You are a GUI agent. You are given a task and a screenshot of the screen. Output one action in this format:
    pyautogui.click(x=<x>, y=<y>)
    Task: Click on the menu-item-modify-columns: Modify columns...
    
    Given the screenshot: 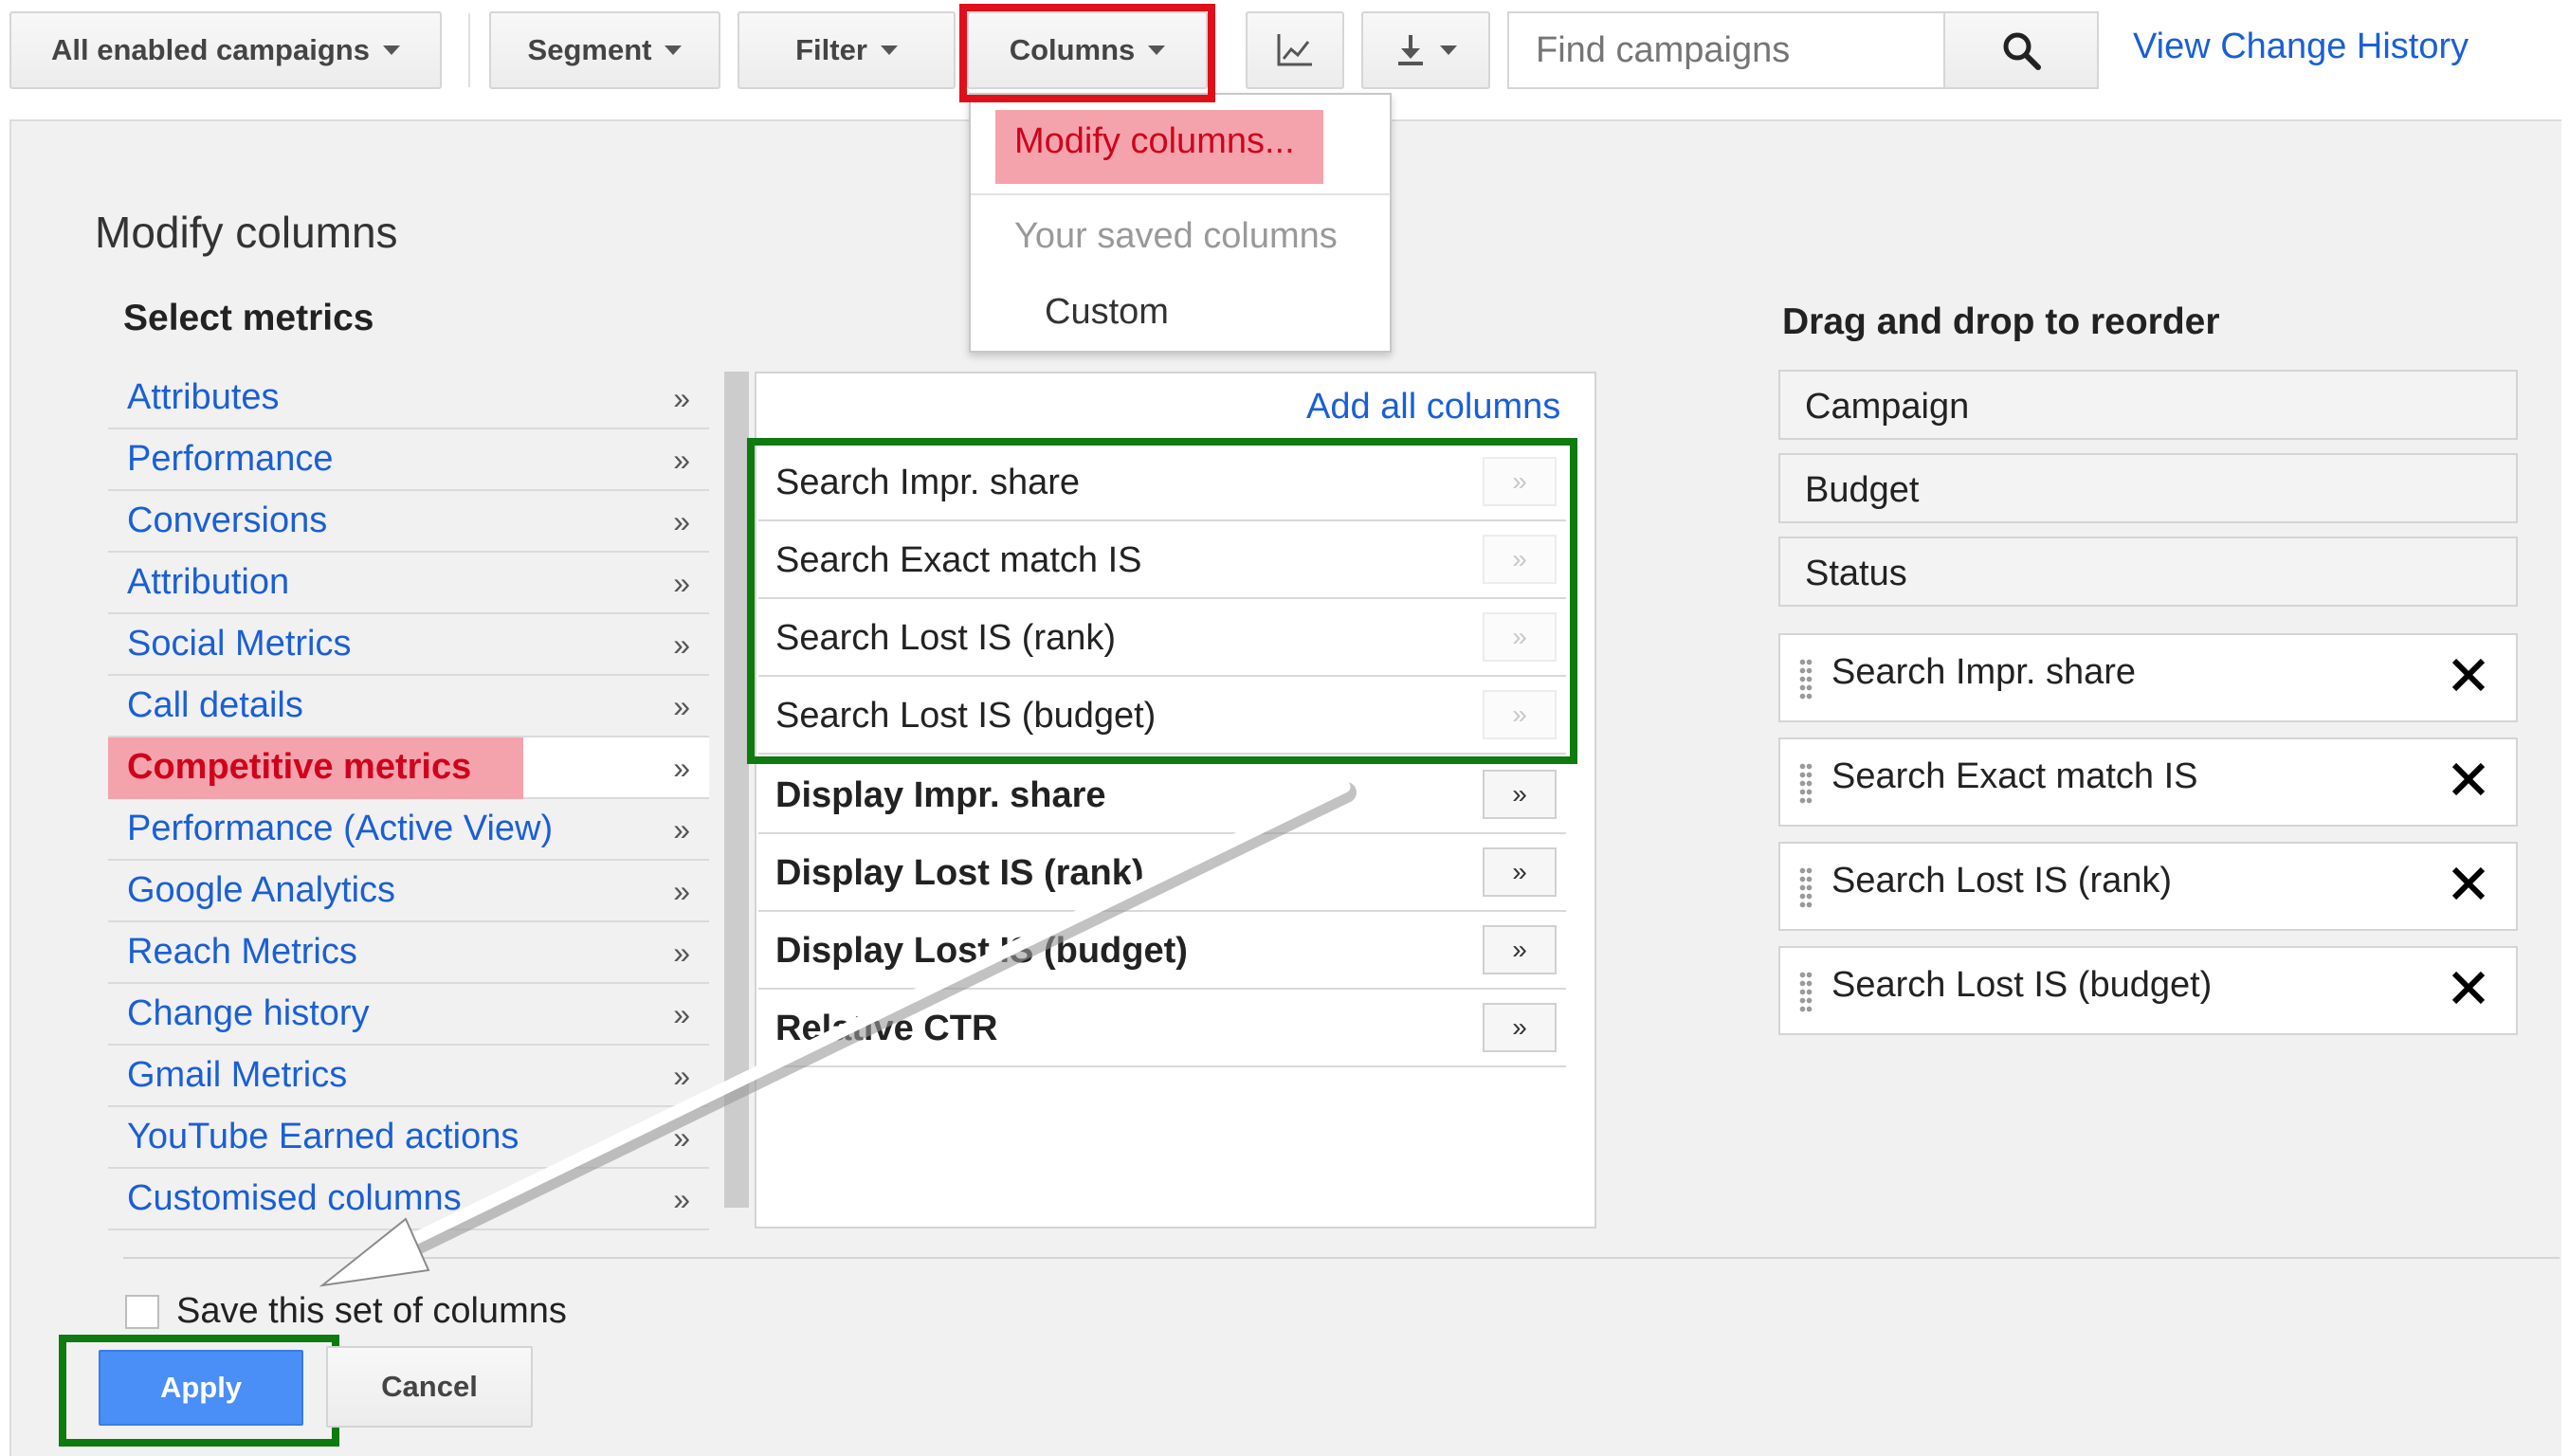 What is the action you would take?
    pyautogui.click(x=1154, y=141)
    